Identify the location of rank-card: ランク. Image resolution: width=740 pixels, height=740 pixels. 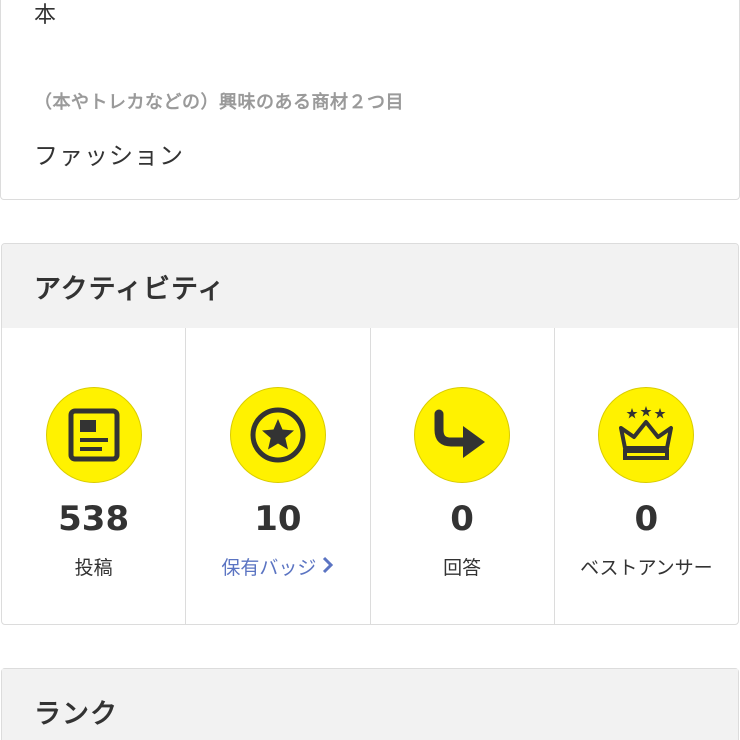
(370, 704).